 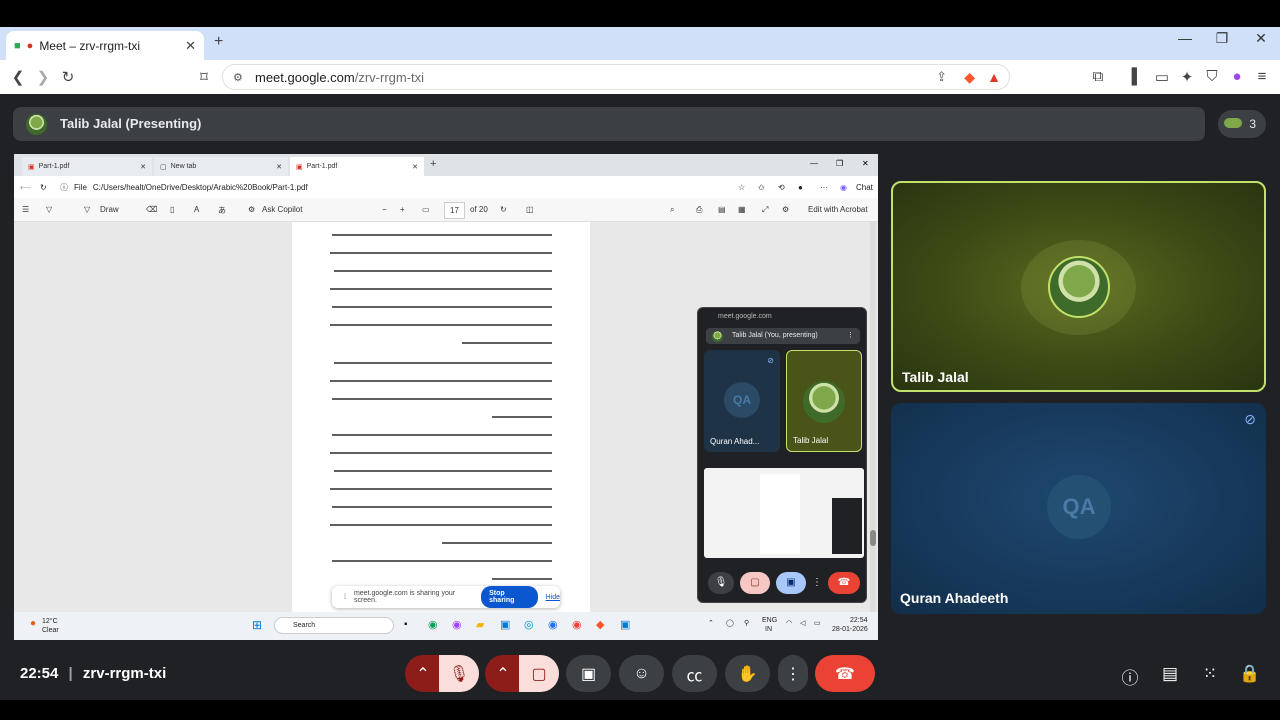 What do you see at coordinates (781, 187) in the screenshot?
I see `history-icon: ⟲` at bounding box center [781, 187].